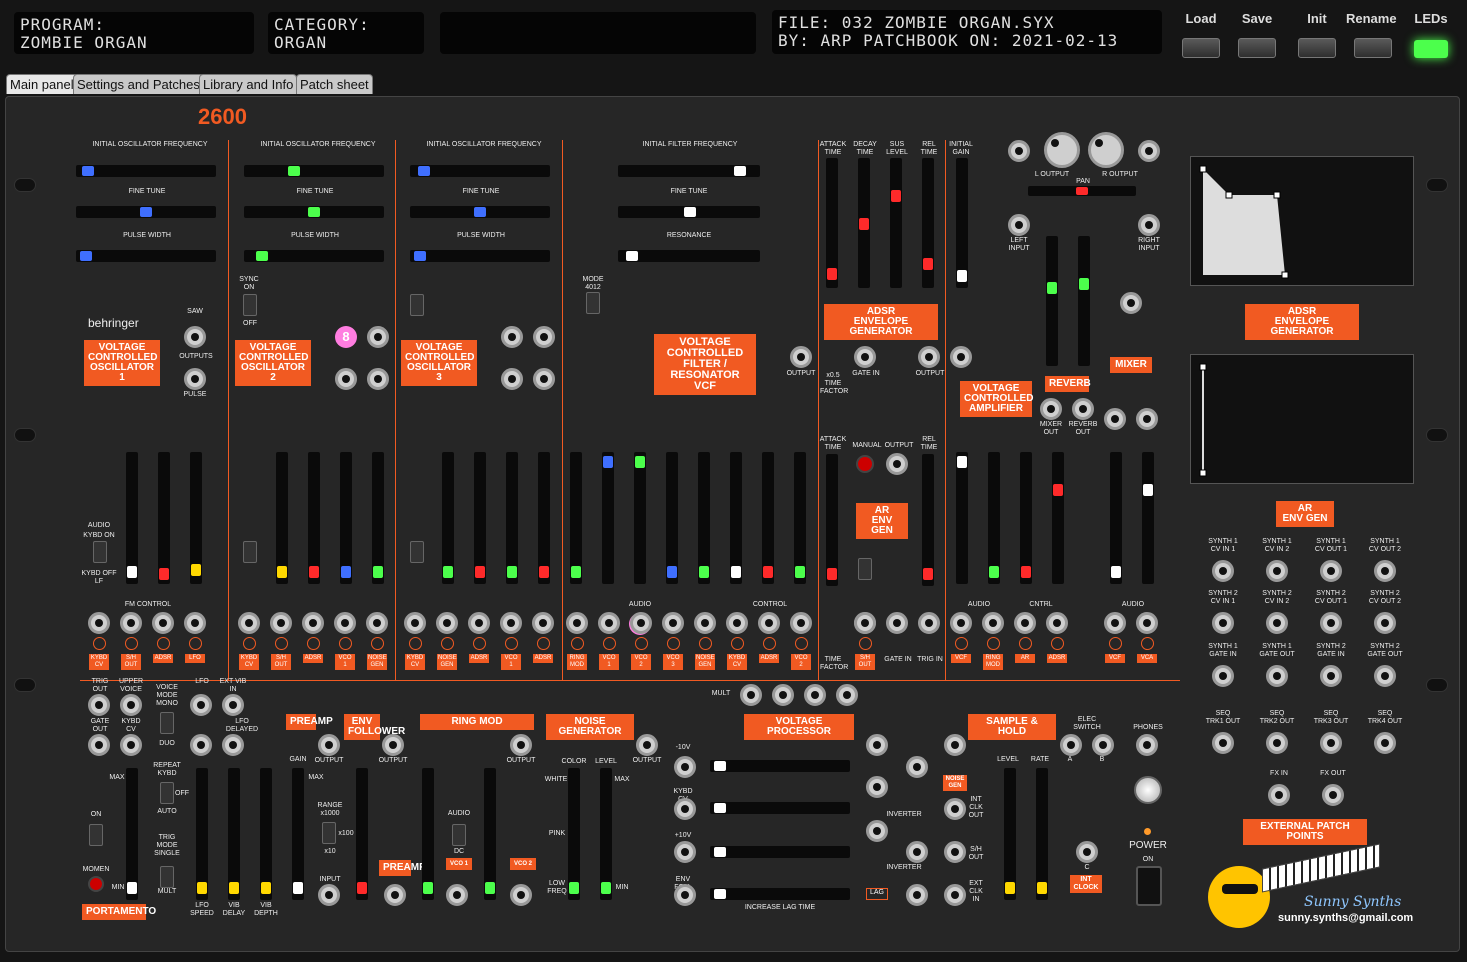 The height and width of the screenshot is (962, 1467). What do you see at coordinates (459, 835) in the screenshot?
I see `ring-mod-switch` at bounding box center [459, 835].